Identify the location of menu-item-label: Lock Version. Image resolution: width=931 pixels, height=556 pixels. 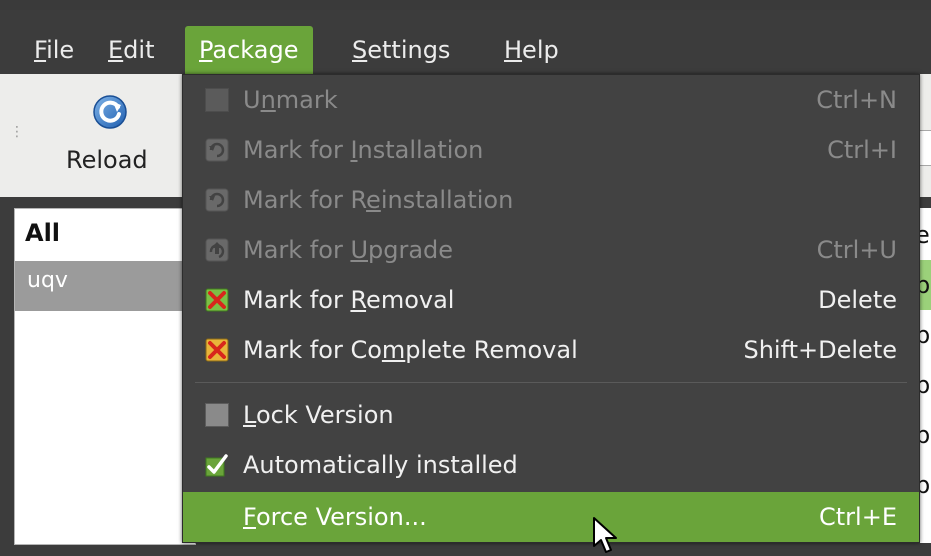
(318, 415).